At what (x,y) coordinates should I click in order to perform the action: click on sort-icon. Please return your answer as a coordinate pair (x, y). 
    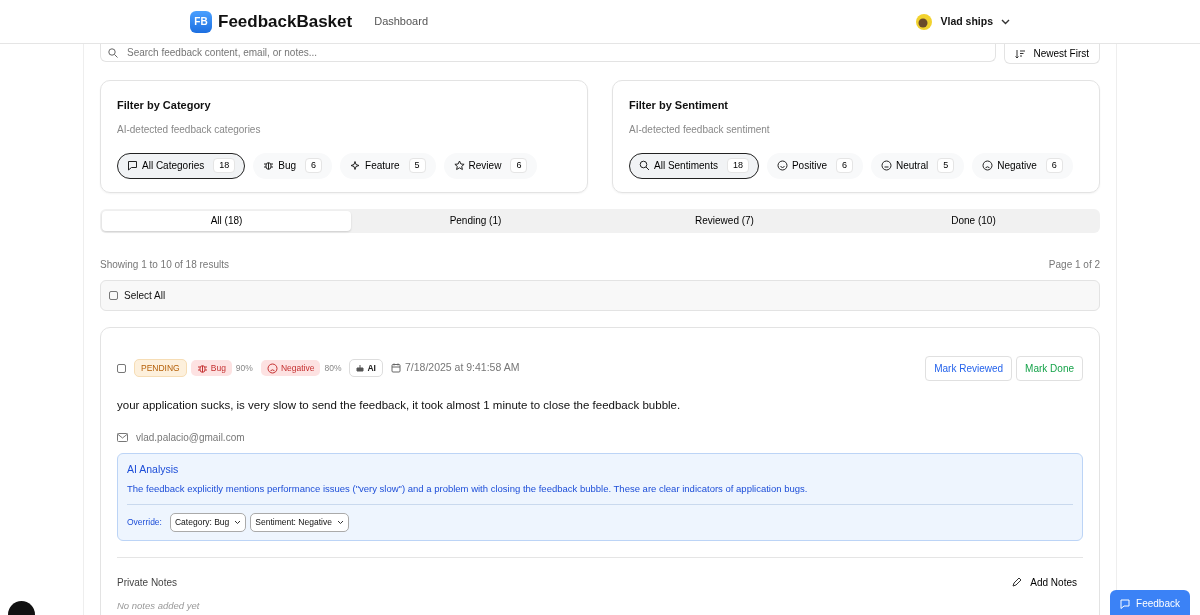
    Looking at the image, I should click on (1020, 53).